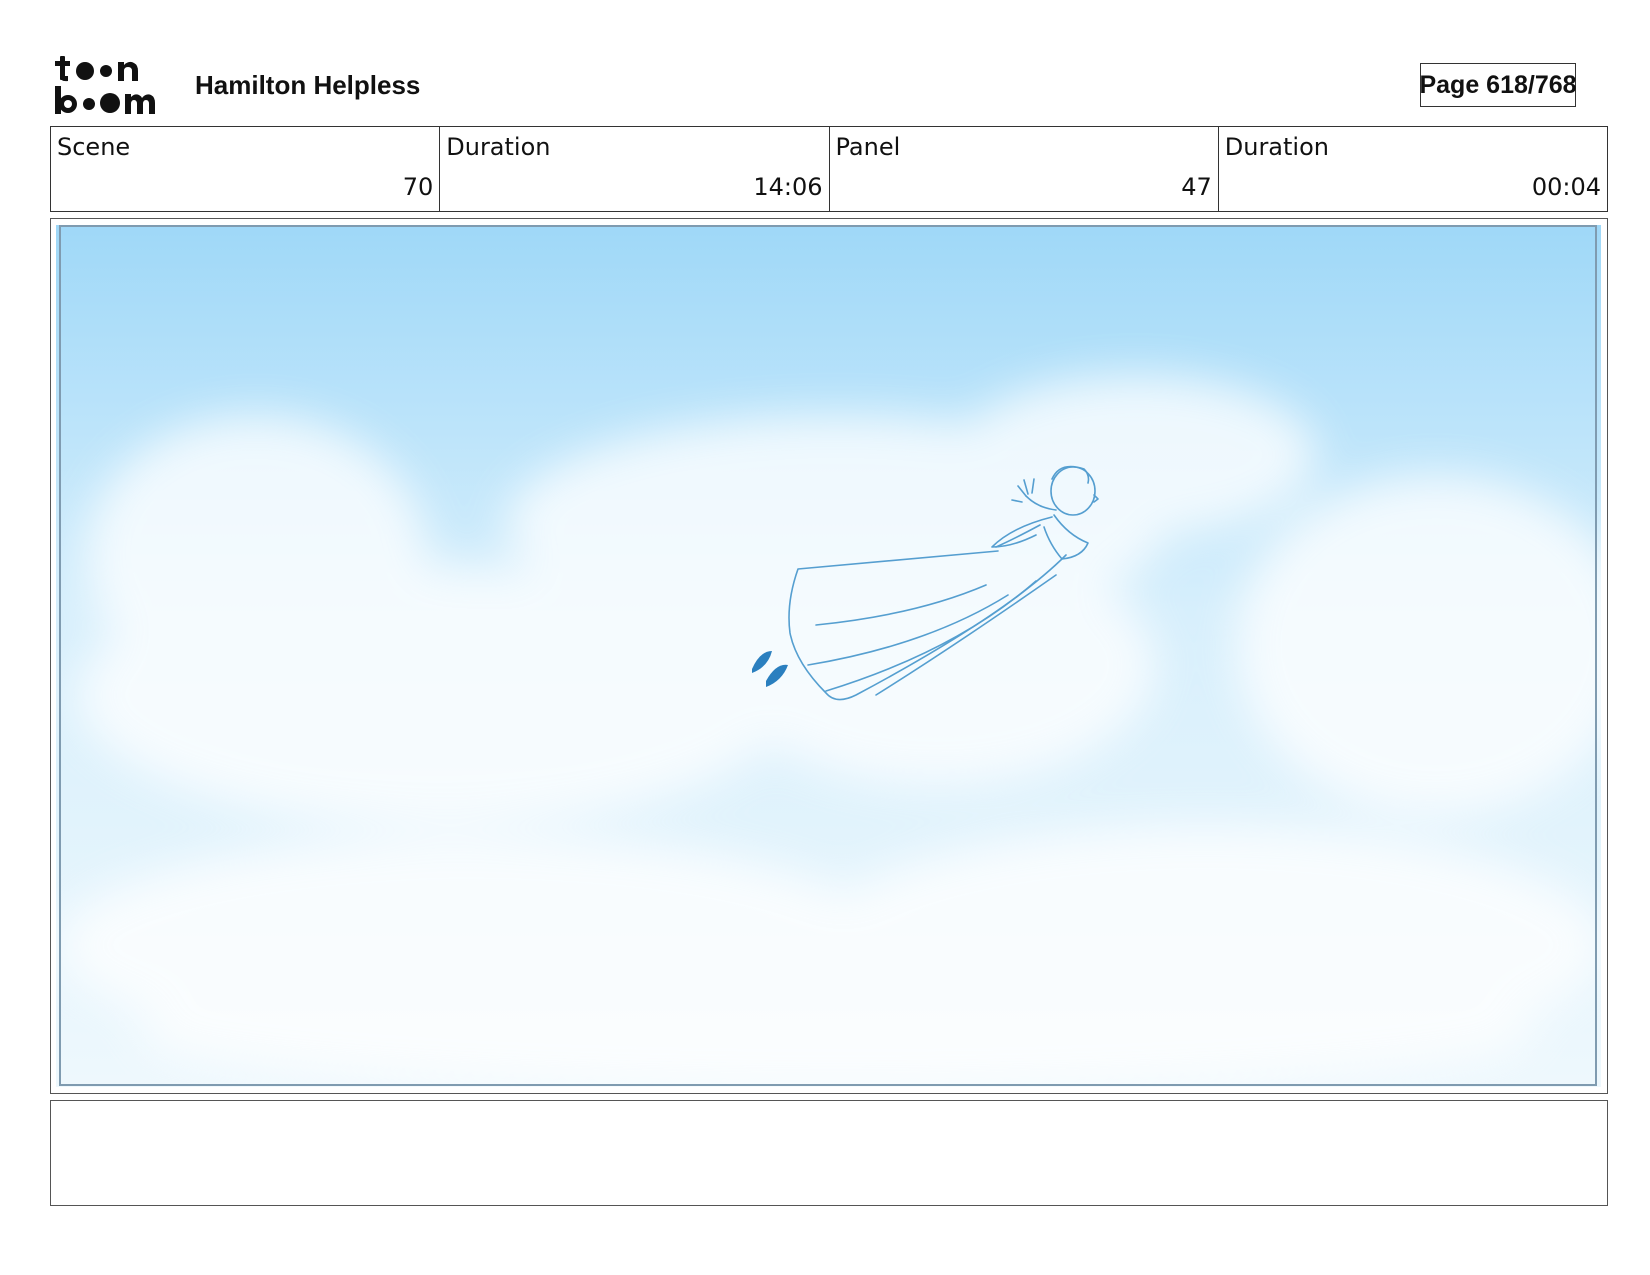 The image size is (1650, 1275). What do you see at coordinates (829, 1153) in the screenshot?
I see `panel-notes-box` at bounding box center [829, 1153].